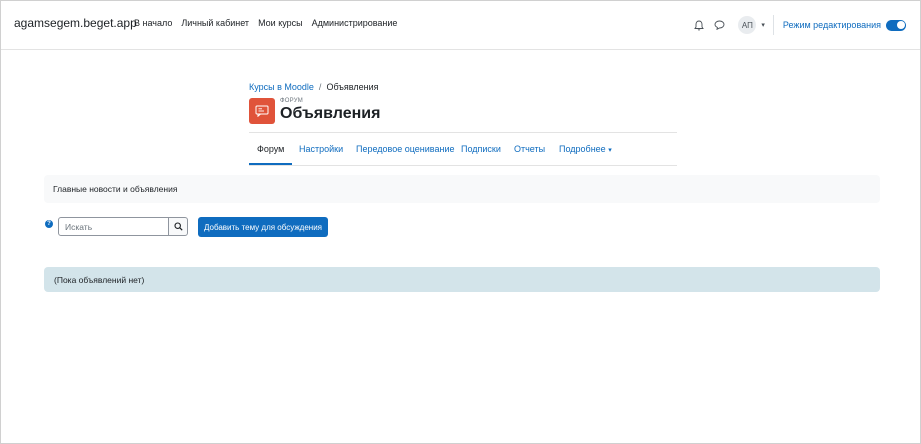 The width and height of the screenshot is (921, 444). Describe the element at coordinates (281, 87) in the screenshot. I see `breadcrumb-link-courses: Курсы в Moodle` at that location.